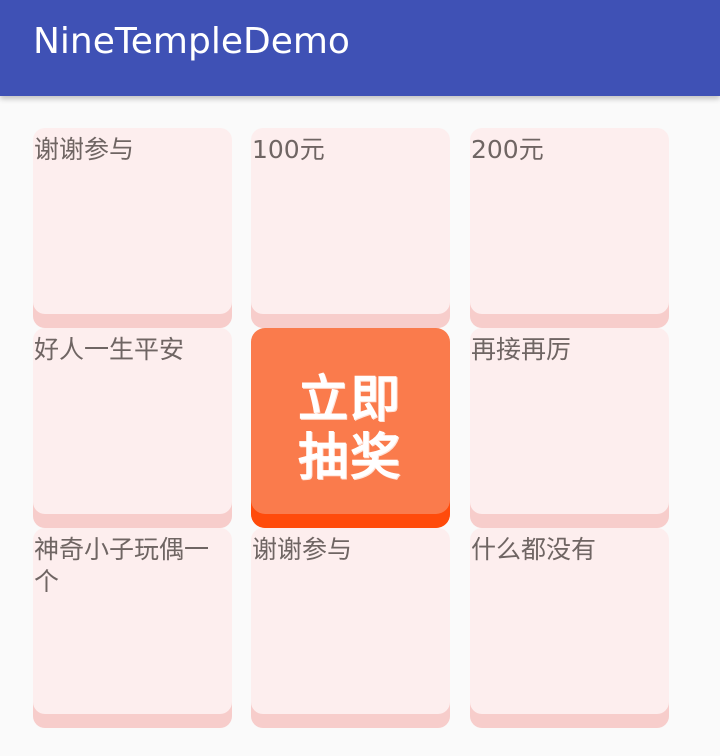  Describe the element at coordinates (132, 228) in the screenshot. I see `prize-cell-1: 谢谢参与` at that location.